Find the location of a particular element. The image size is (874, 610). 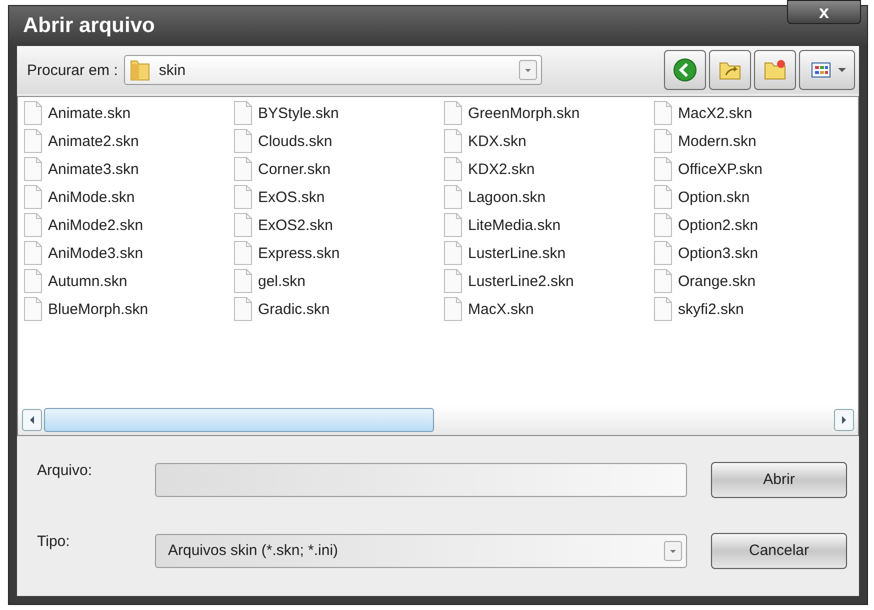

view-menu-button is located at coordinates (827, 70).